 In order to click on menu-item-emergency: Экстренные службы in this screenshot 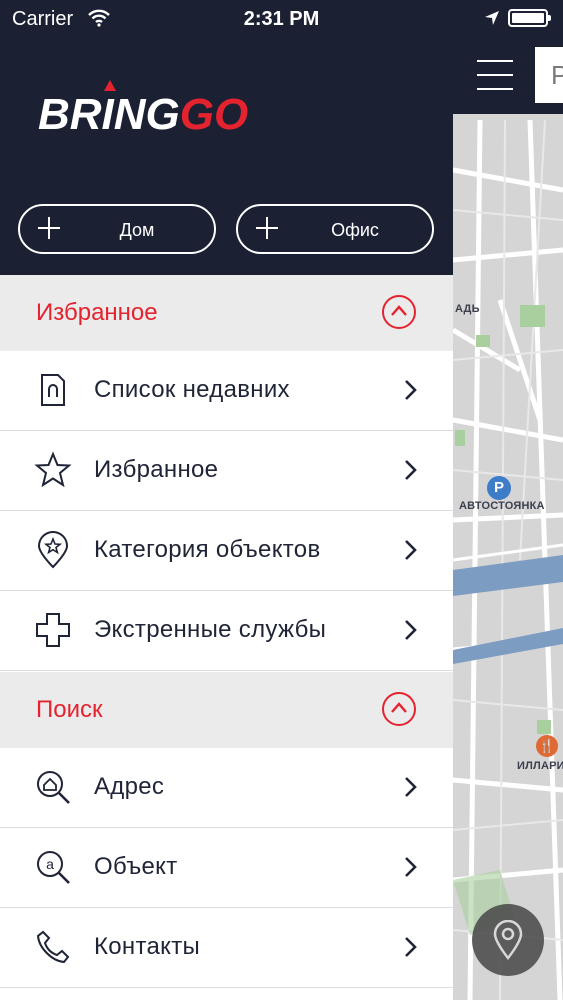, I will do `click(226, 631)`.